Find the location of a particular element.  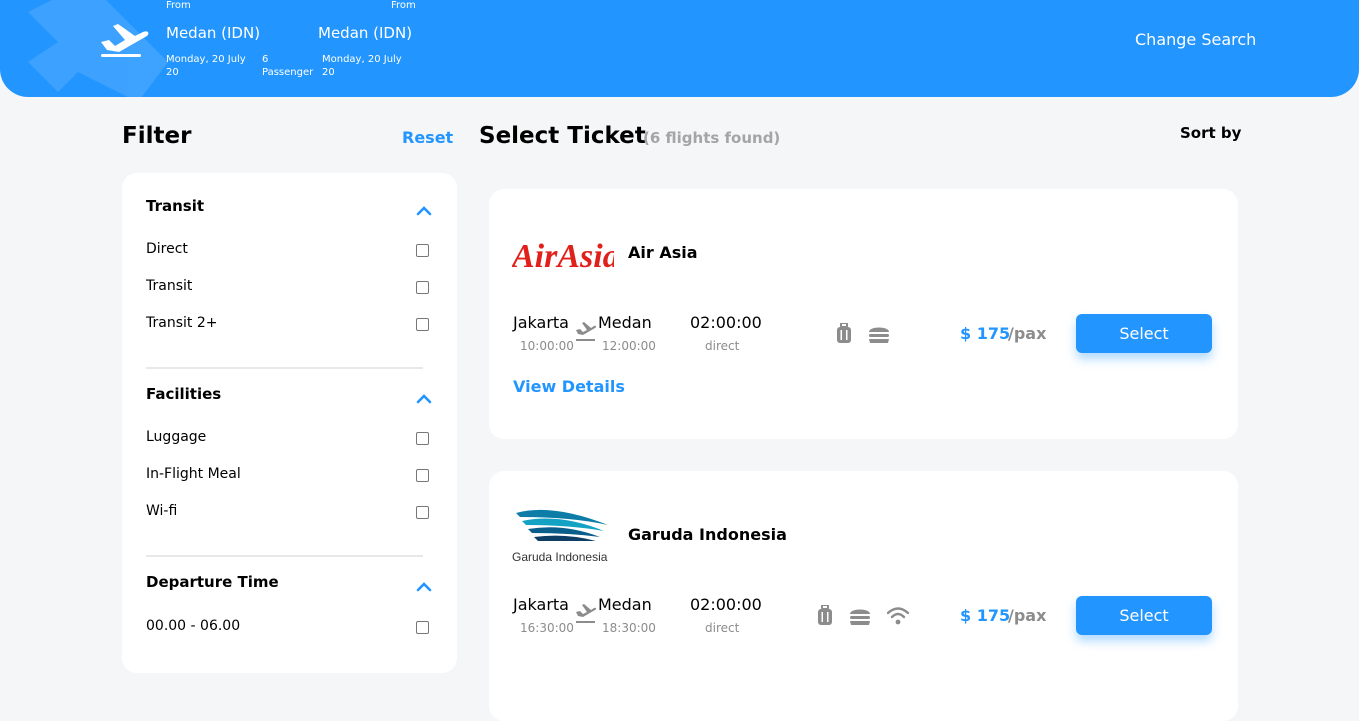

filter-section-transit: Transit is located at coordinates (175, 206).